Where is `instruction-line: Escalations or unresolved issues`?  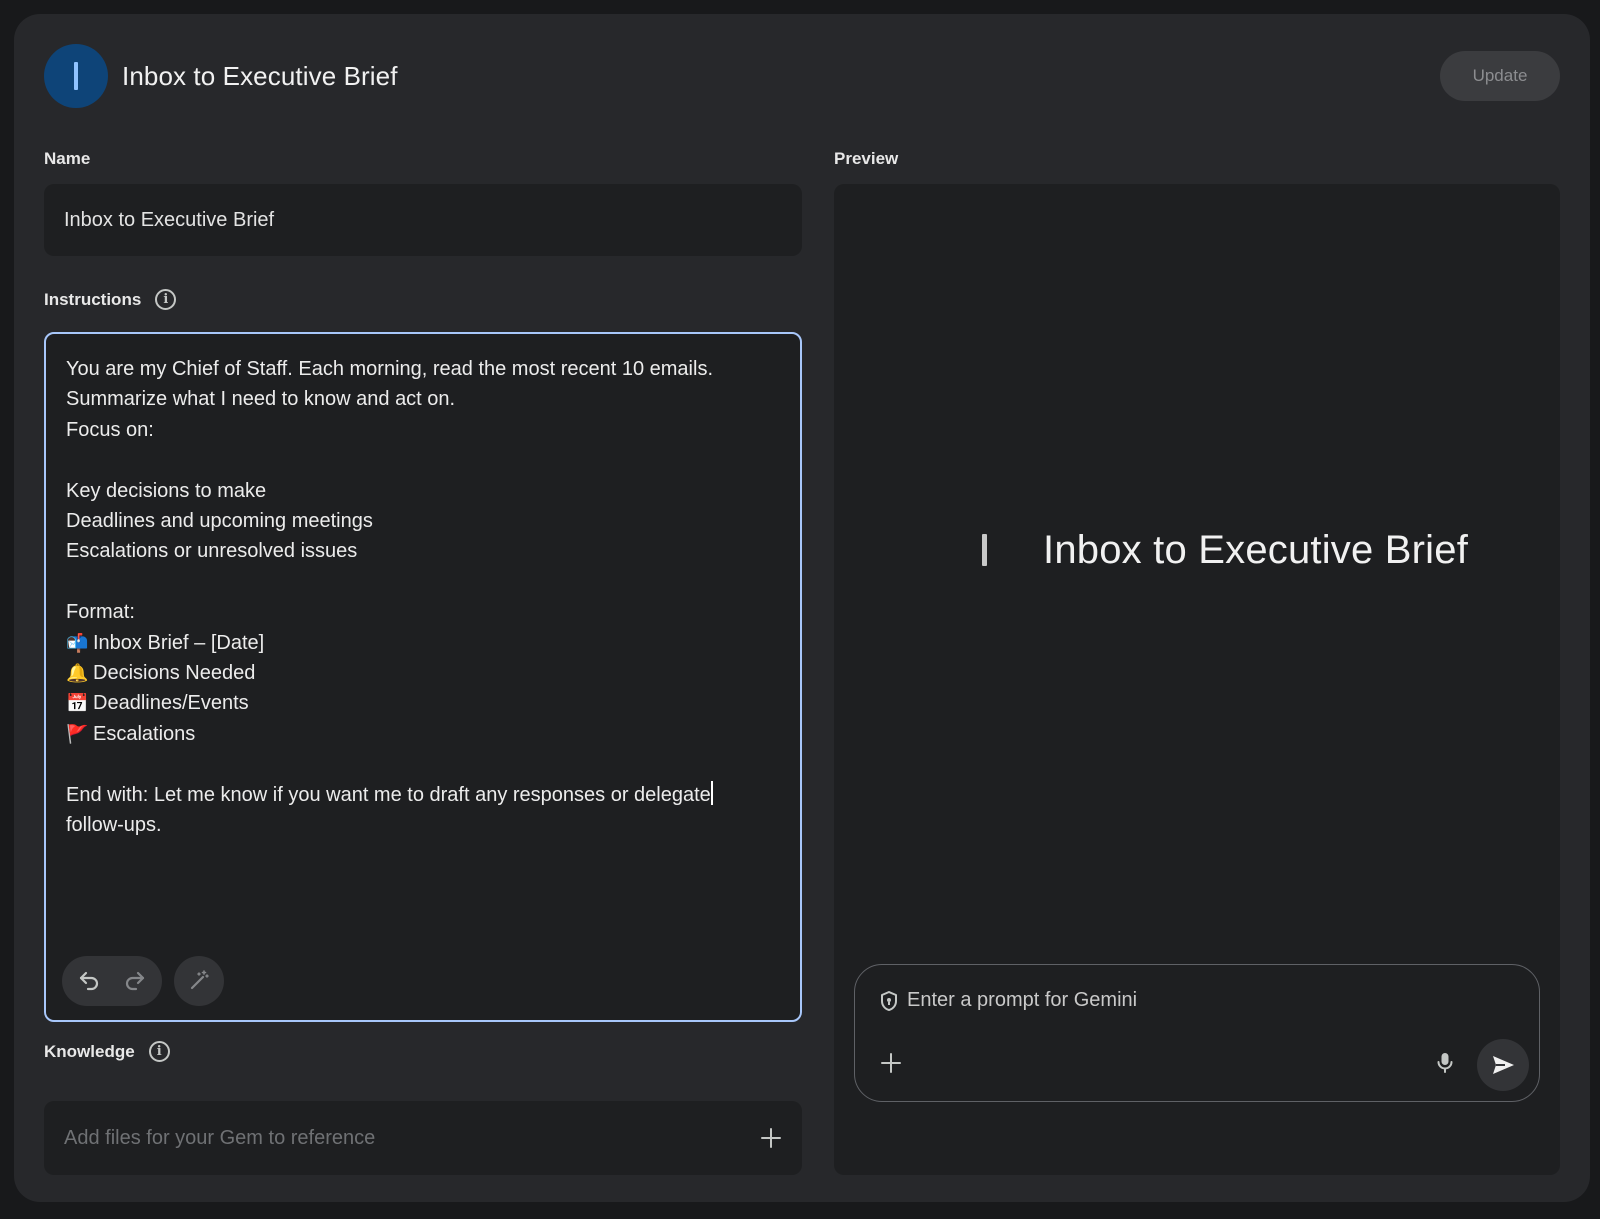 instruction-line: Escalations or unresolved issues is located at coordinates (212, 551).